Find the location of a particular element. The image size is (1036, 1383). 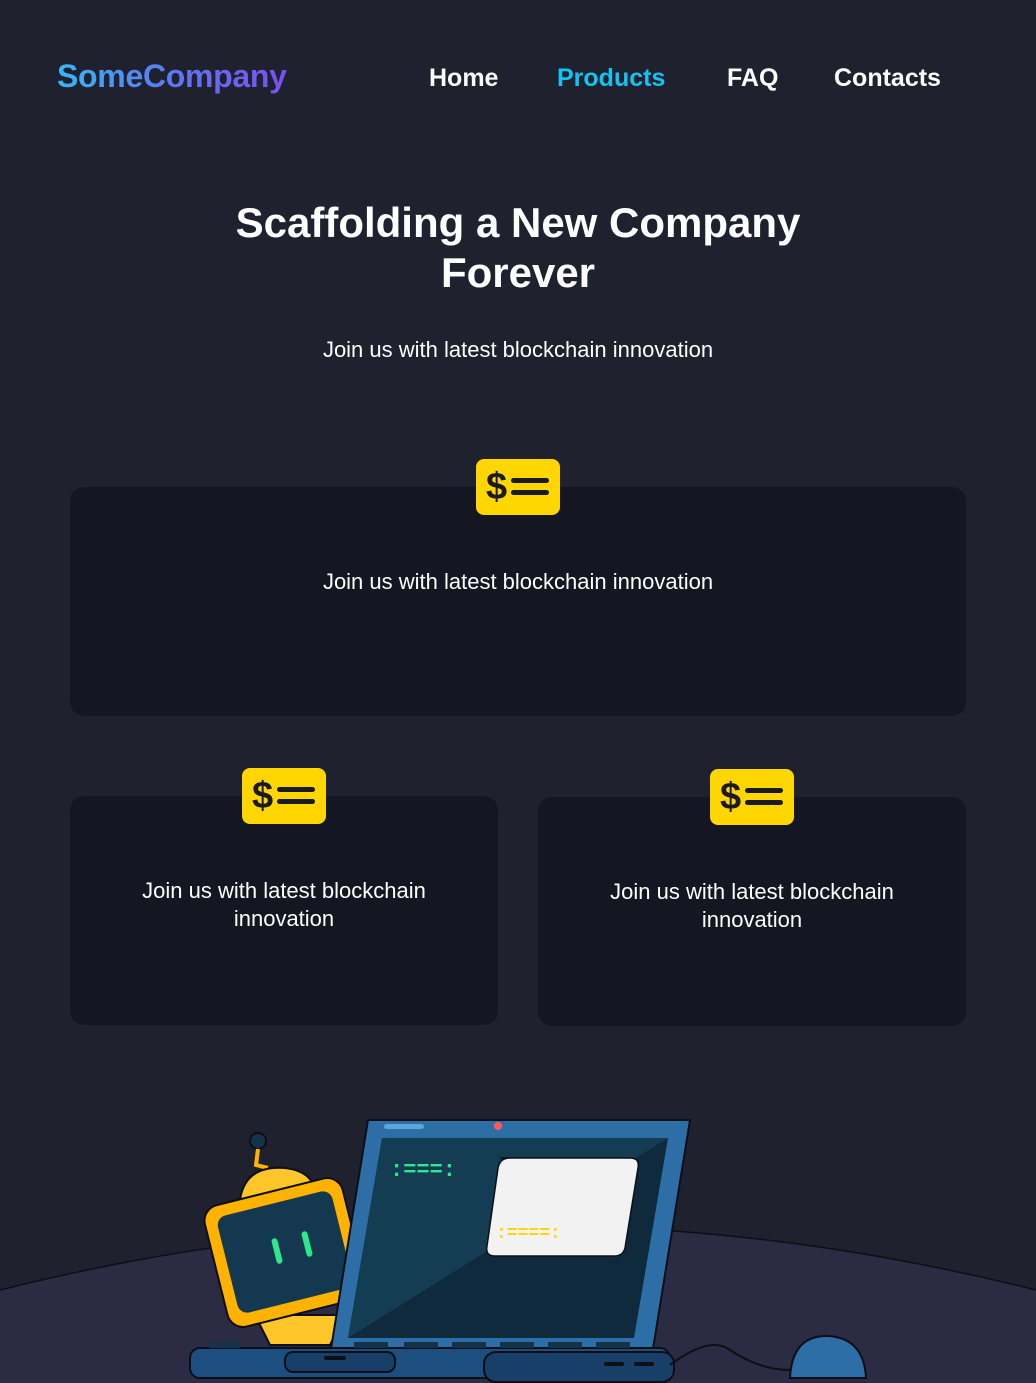

feature-badge-2: $ is located at coordinates (284, 796).